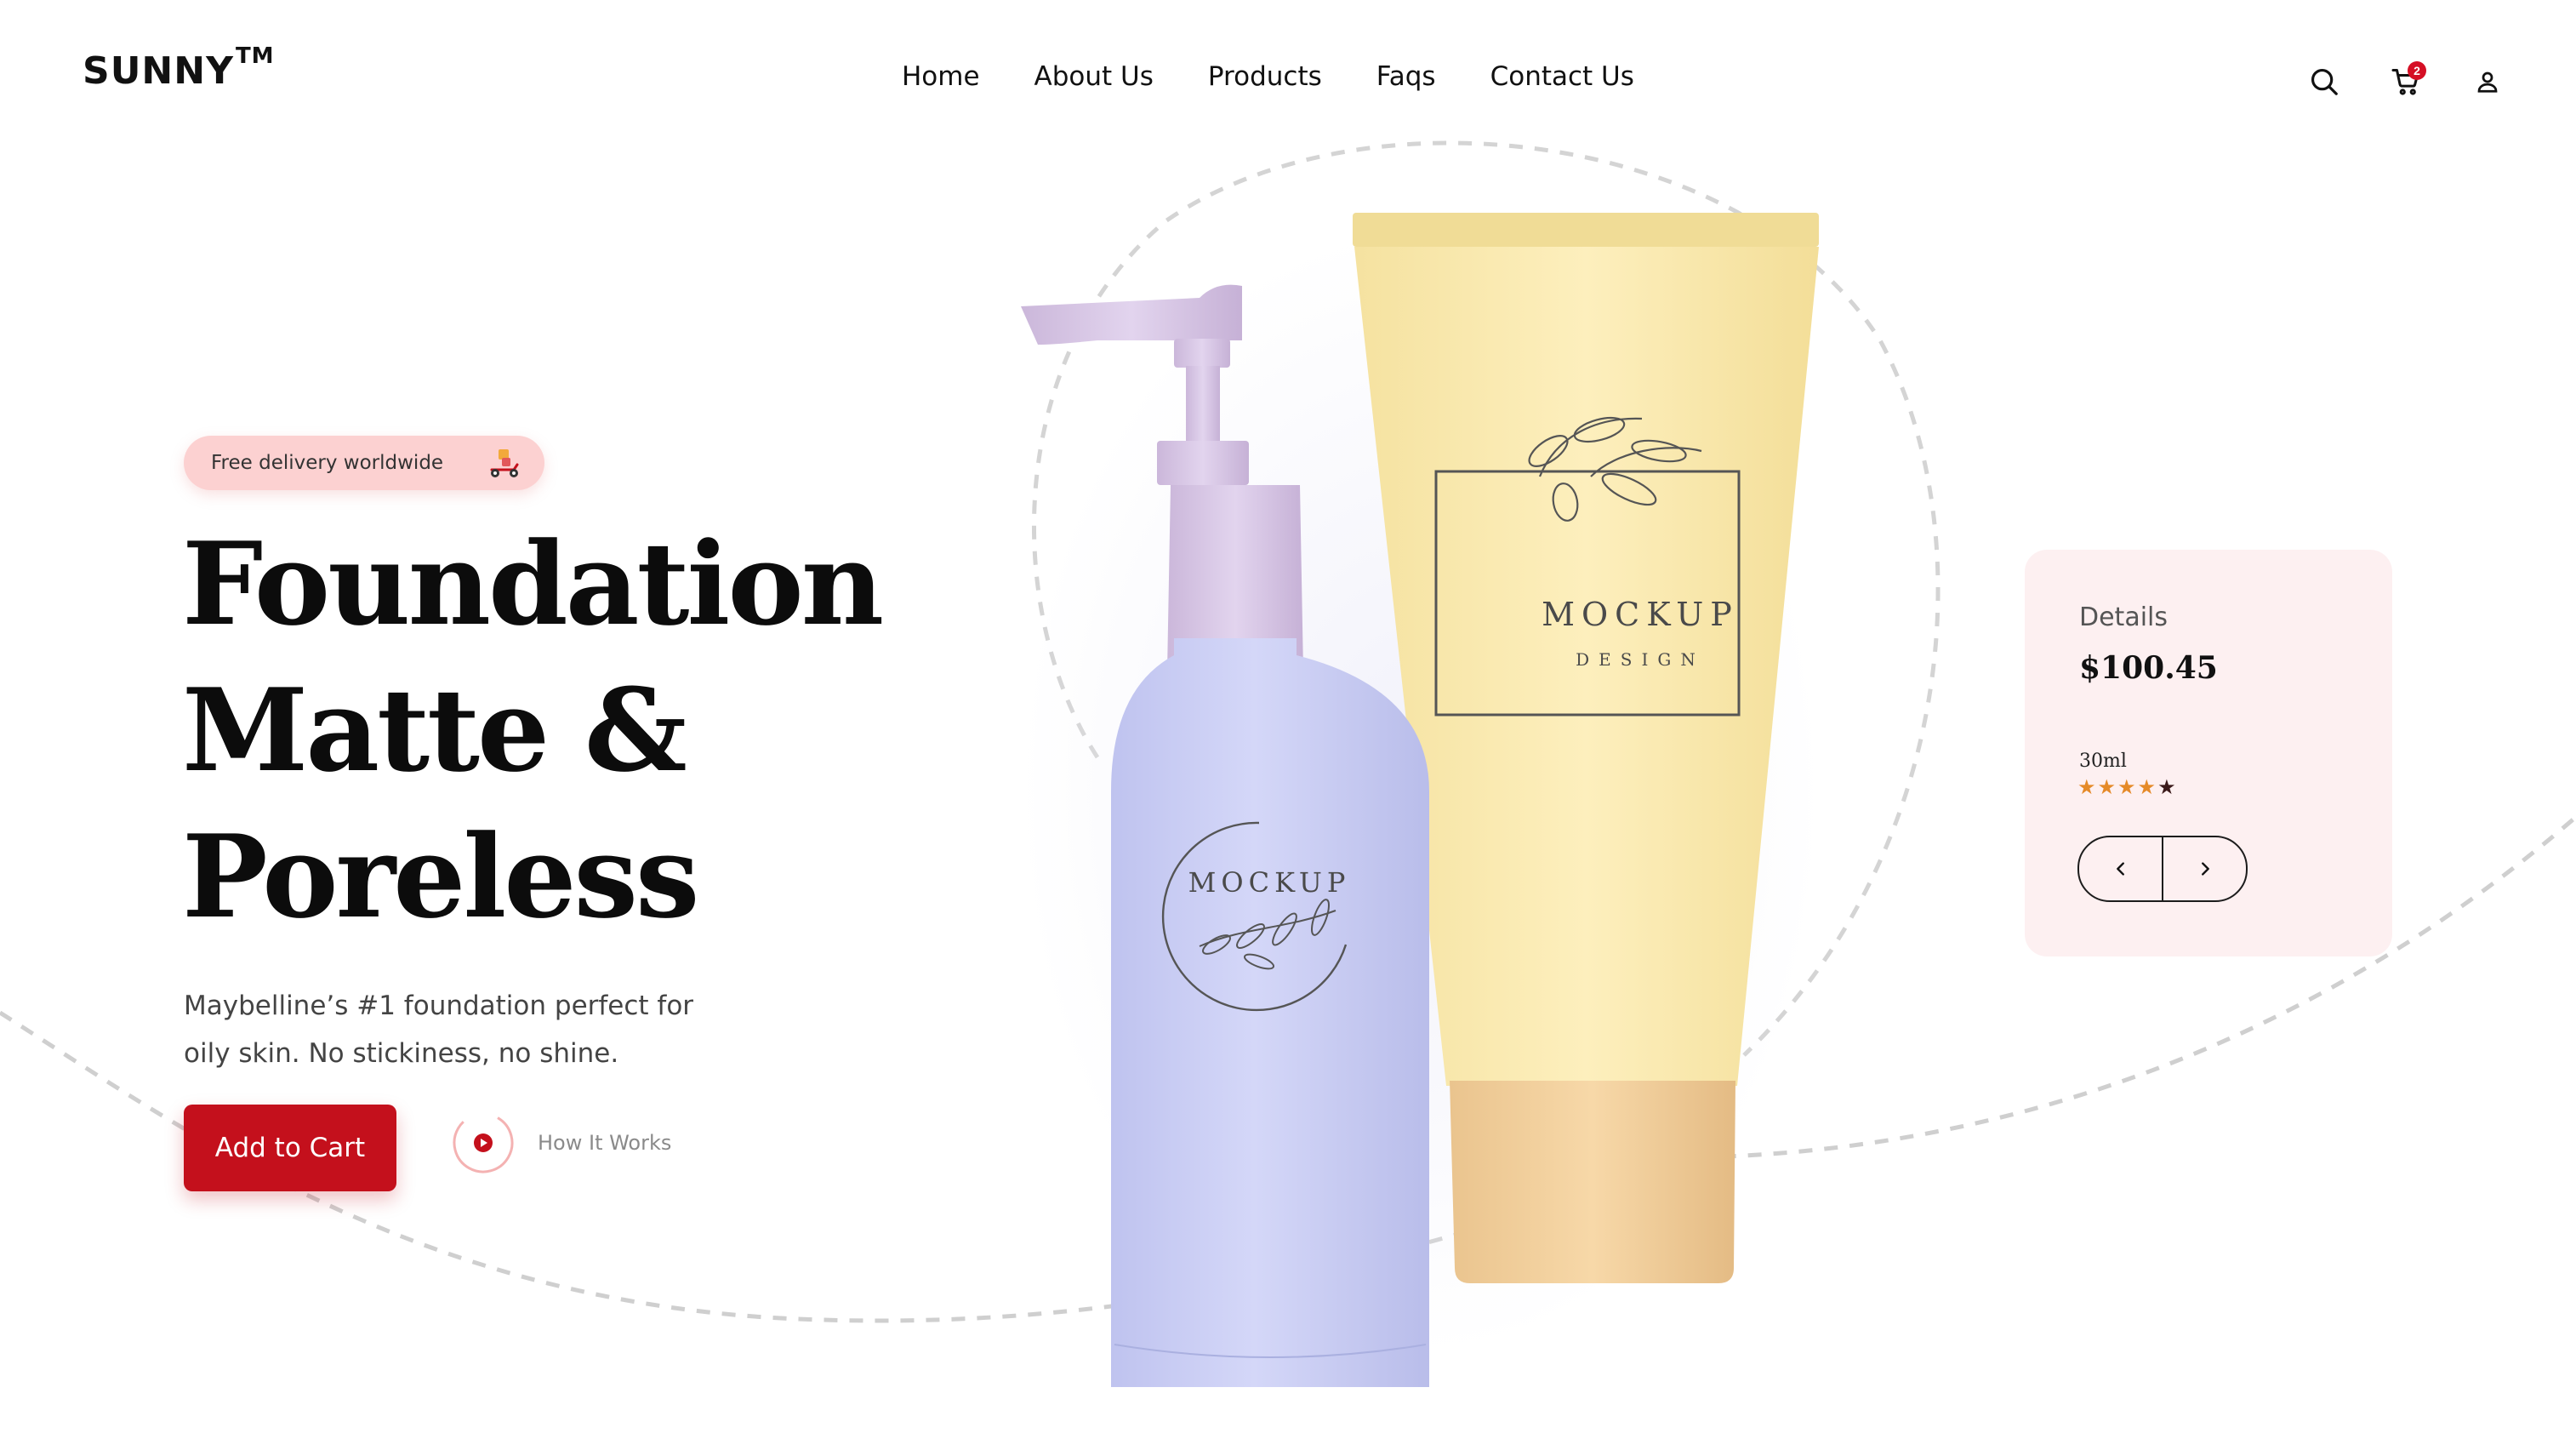  I want to click on bottle-label: MOCKUP, so click(1269, 883).